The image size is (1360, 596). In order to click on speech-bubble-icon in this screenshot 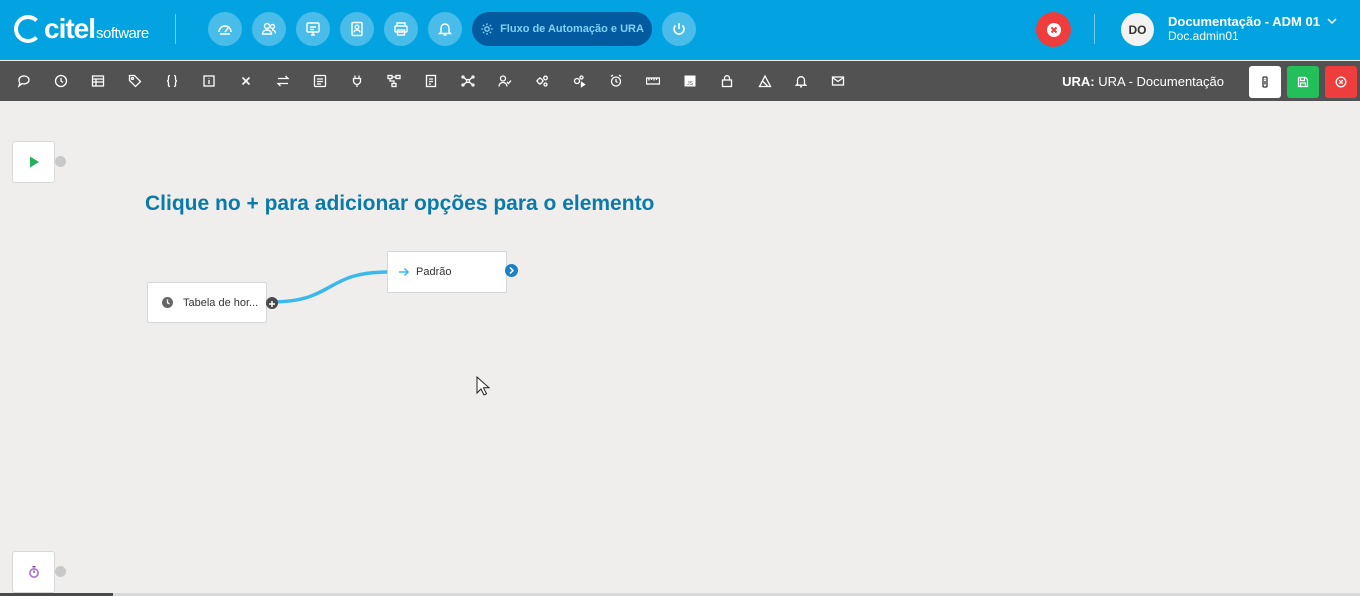, I will do `click(24, 81)`.